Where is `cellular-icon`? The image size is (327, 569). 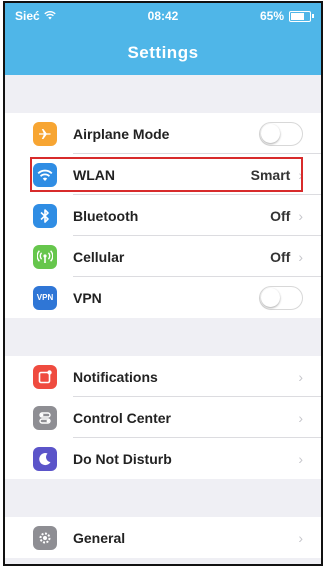 cellular-icon is located at coordinates (45, 256).